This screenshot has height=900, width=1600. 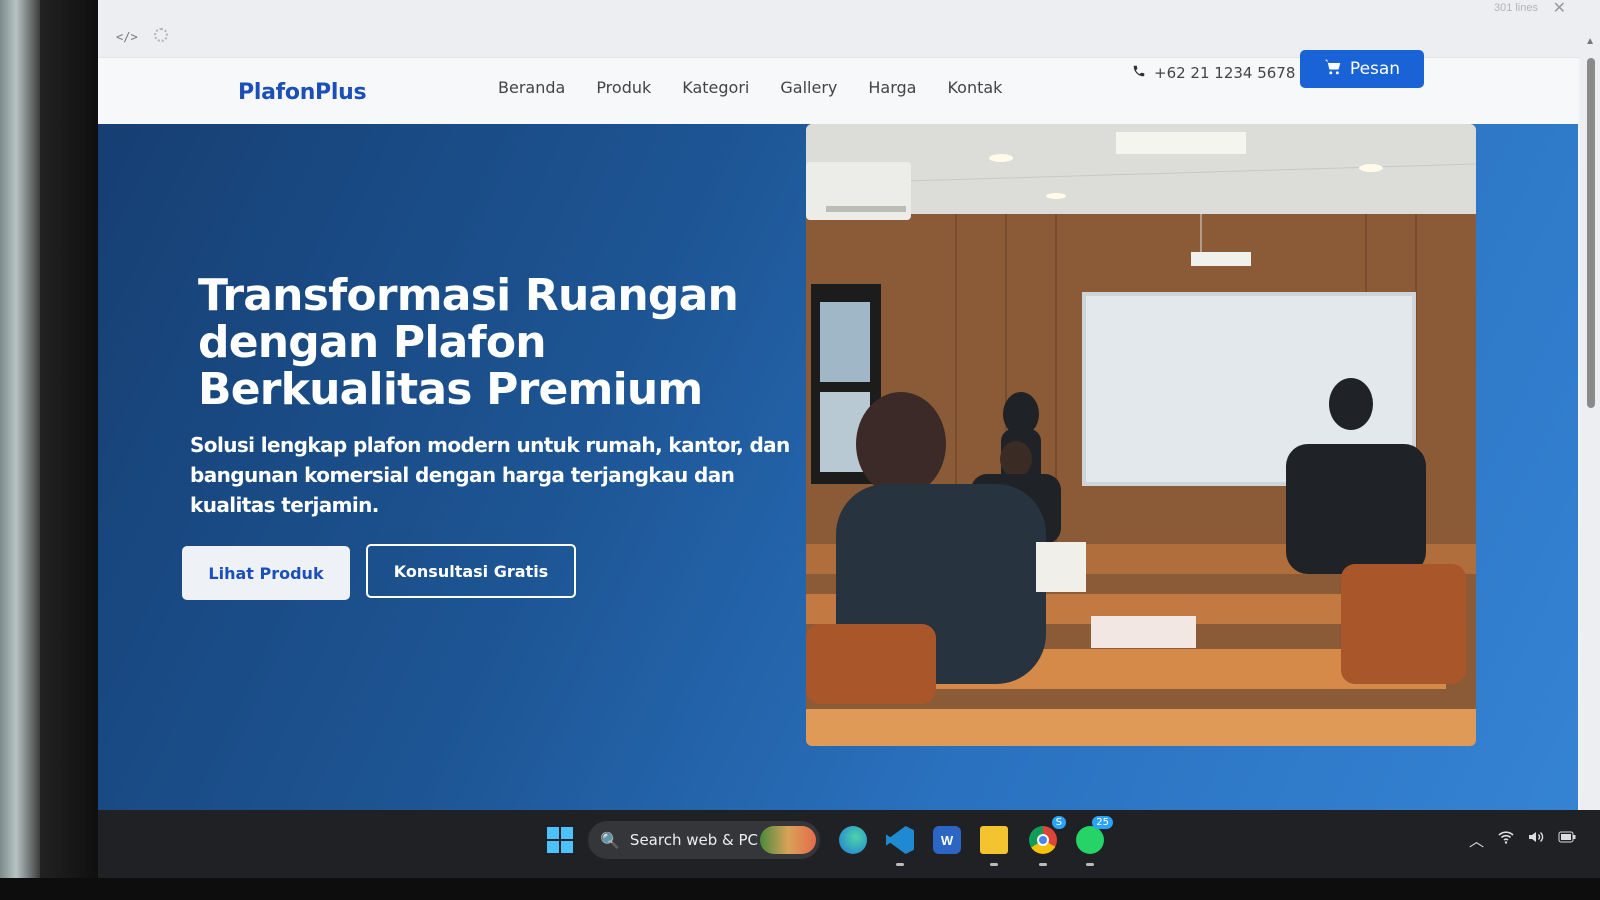 I want to click on chrome-icon: S, so click(x=1046, y=841).